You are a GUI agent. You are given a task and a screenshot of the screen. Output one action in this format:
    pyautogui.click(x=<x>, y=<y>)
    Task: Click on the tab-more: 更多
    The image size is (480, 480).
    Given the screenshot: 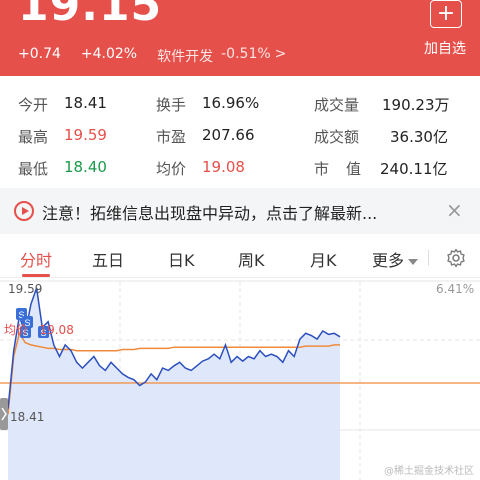 What is the action you would take?
    pyautogui.click(x=395, y=259)
    